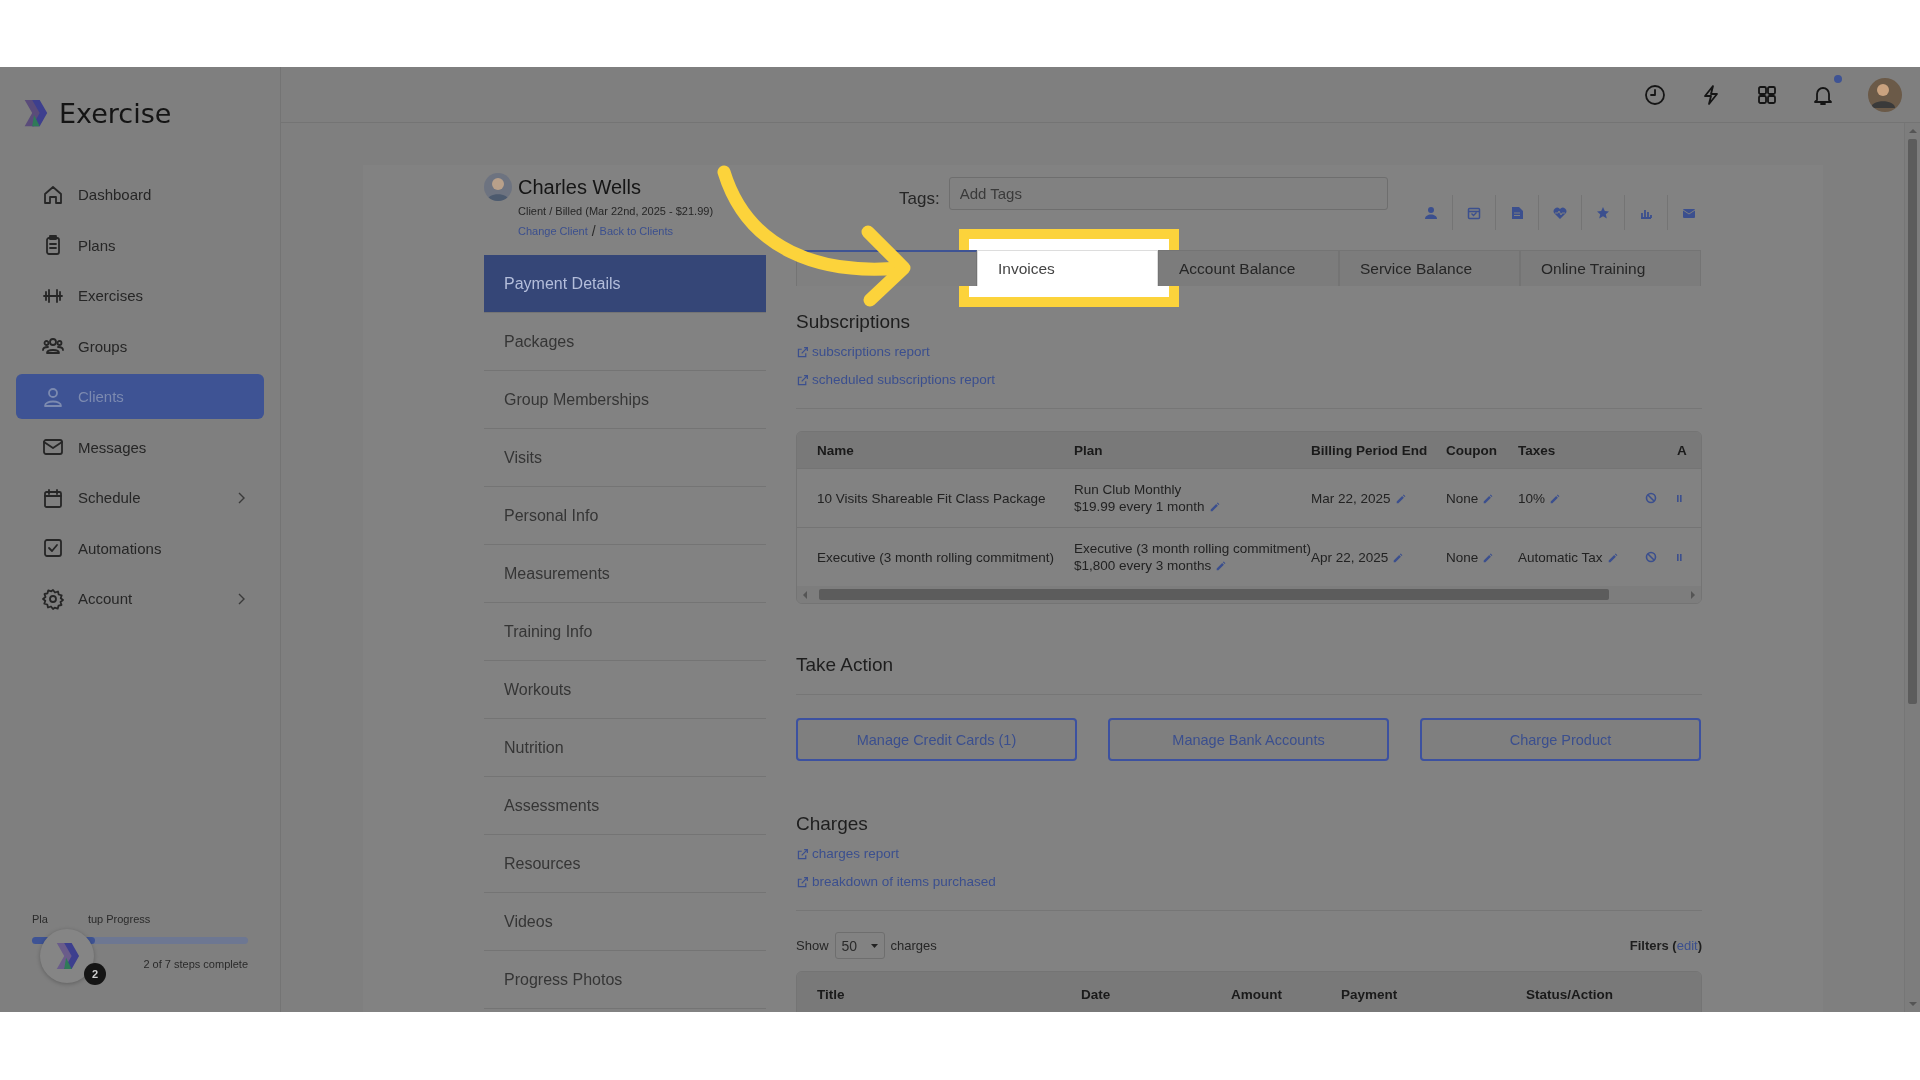 Image resolution: width=1920 pixels, height=1080 pixels. I want to click on nav-item: Groups, so click(140, 346).